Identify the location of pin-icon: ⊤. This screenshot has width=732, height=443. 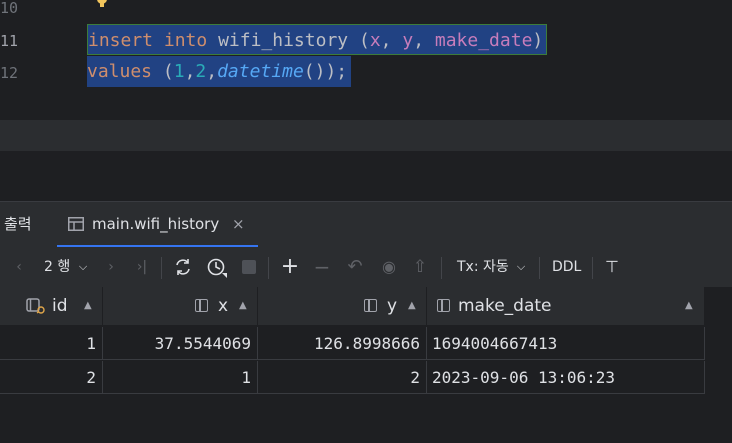
(612, 267).